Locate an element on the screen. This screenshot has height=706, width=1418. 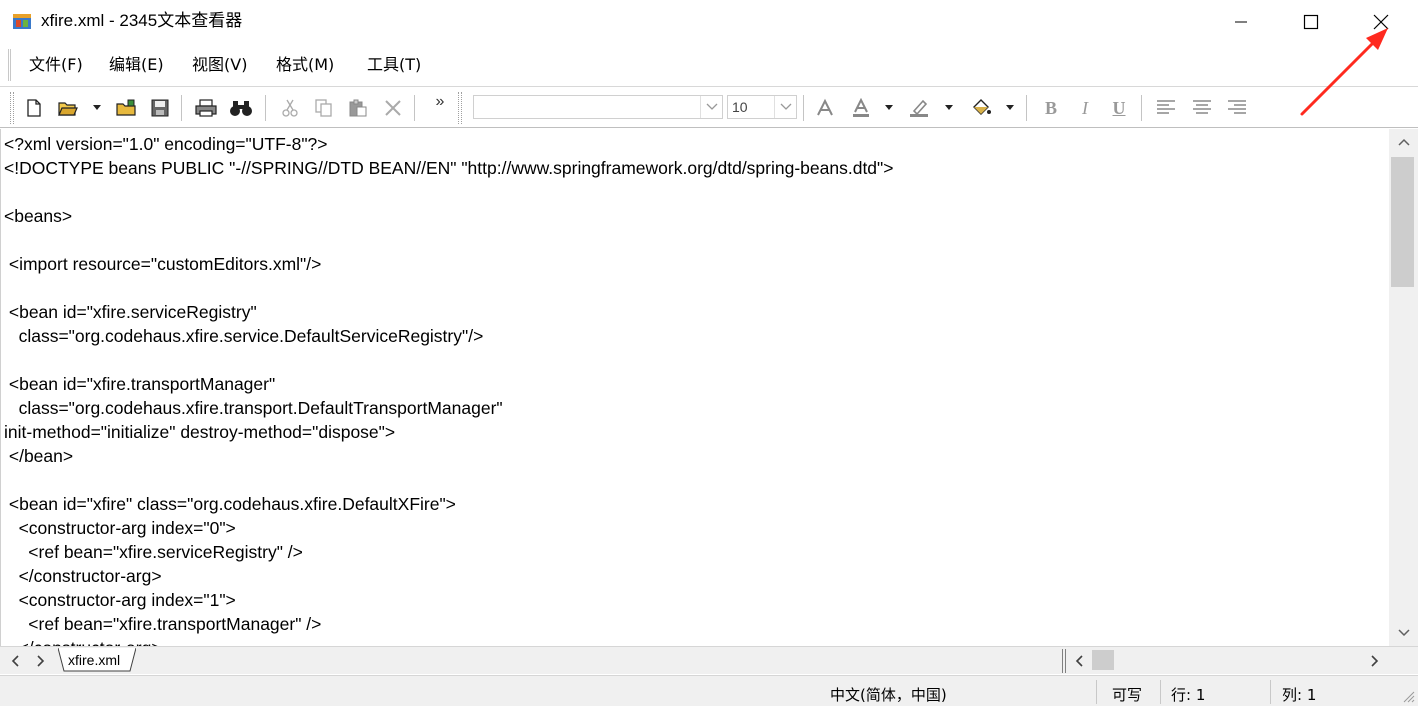
highlight-dropdown is located at coordinates (949, 107).